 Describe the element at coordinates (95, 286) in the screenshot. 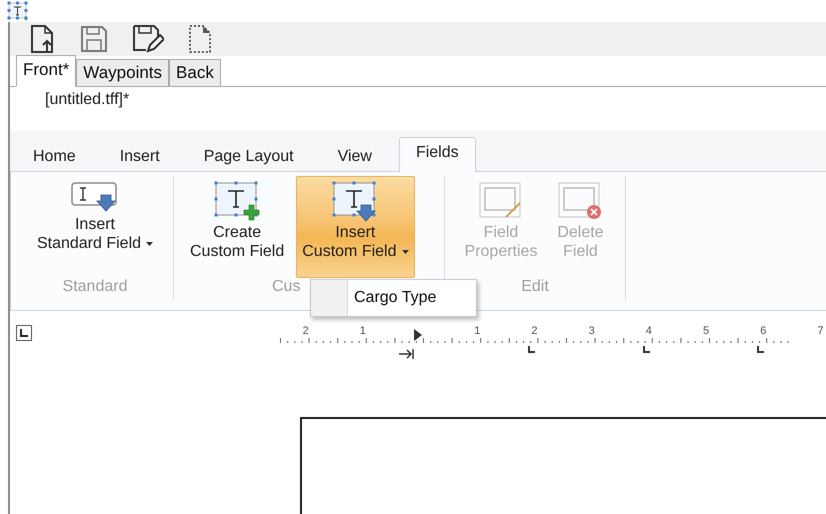

I see `group-label: Standard` at that location.